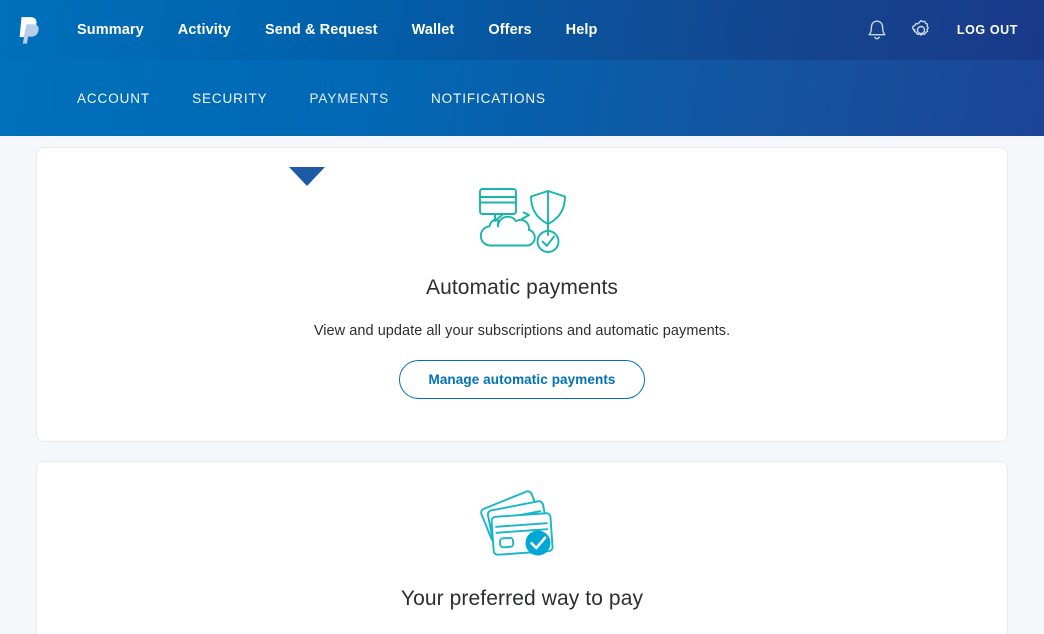  Describe the element at coordinates (522, 379) in the screenshot. I see `manage-automatic-payments-button: Manage automatic payments` at that location.